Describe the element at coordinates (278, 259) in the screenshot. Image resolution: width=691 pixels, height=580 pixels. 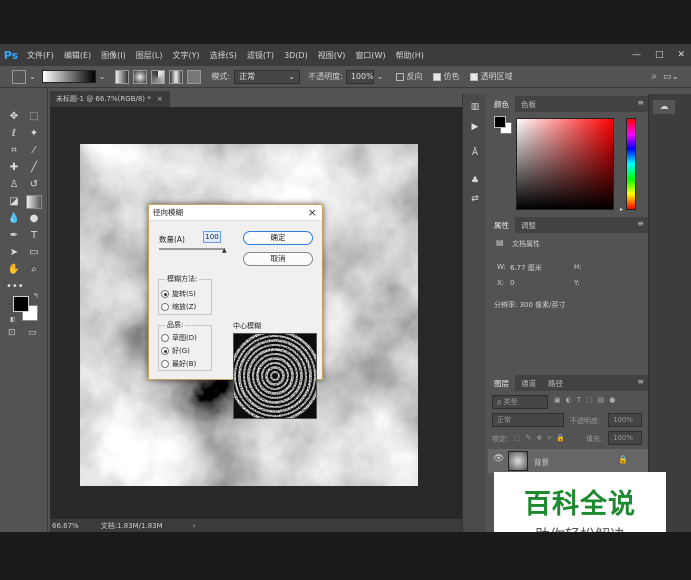
I see `cancel-button: 取消` at that location.